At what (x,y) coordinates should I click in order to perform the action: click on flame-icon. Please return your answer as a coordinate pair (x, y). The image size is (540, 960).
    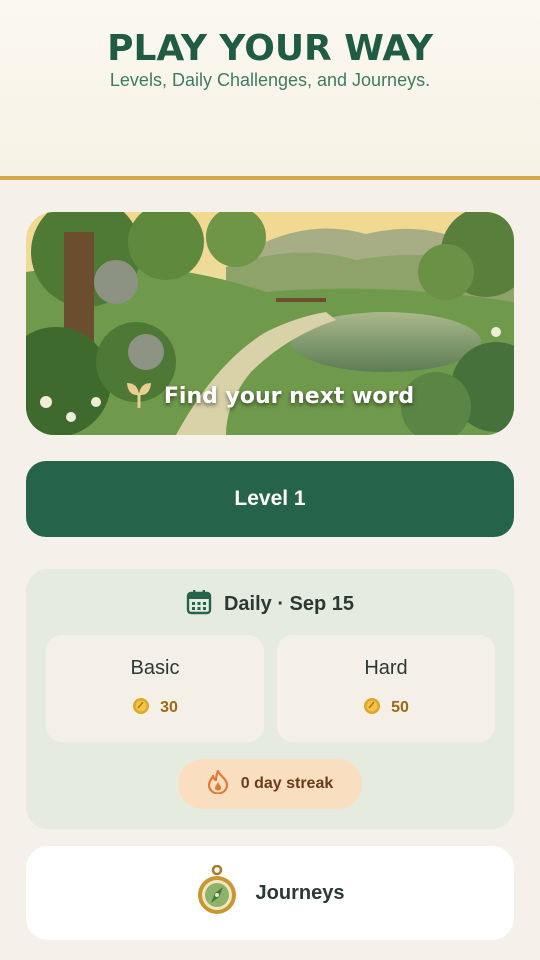
    Looking at the image, I should click on (218, 783).